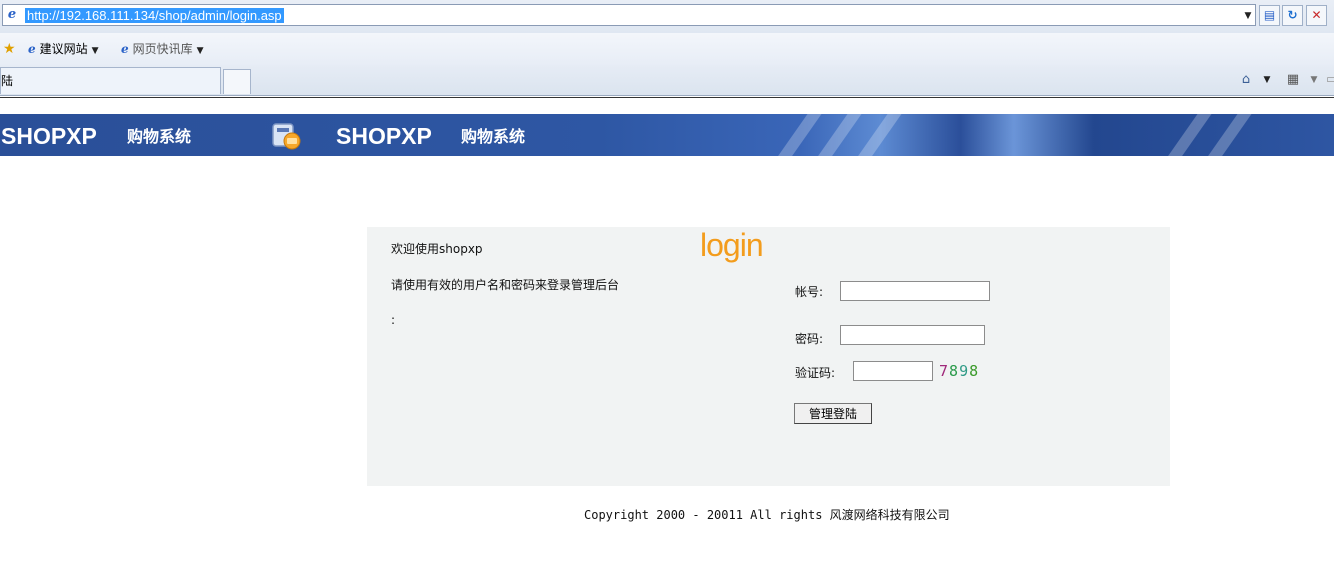 This screenshot has width=1334, height=584. What do you see at coordinates (1292, 15) in the screenshot?
I see `refresh-button: ↻` at bounding box center [1292, 15].